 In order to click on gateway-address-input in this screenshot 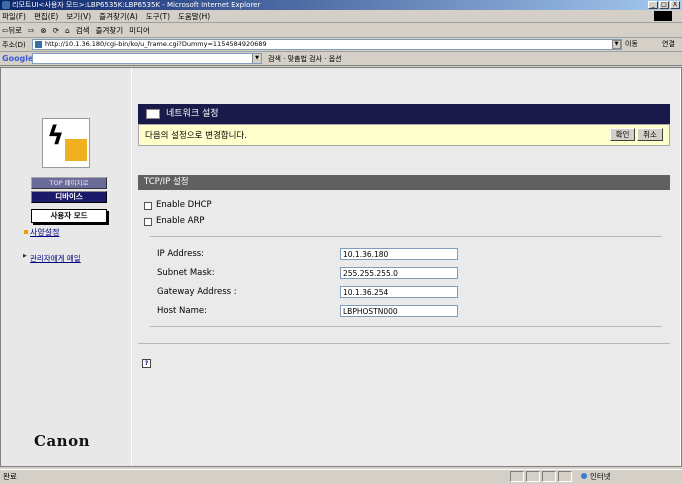, I will do `click(399, 292)`.